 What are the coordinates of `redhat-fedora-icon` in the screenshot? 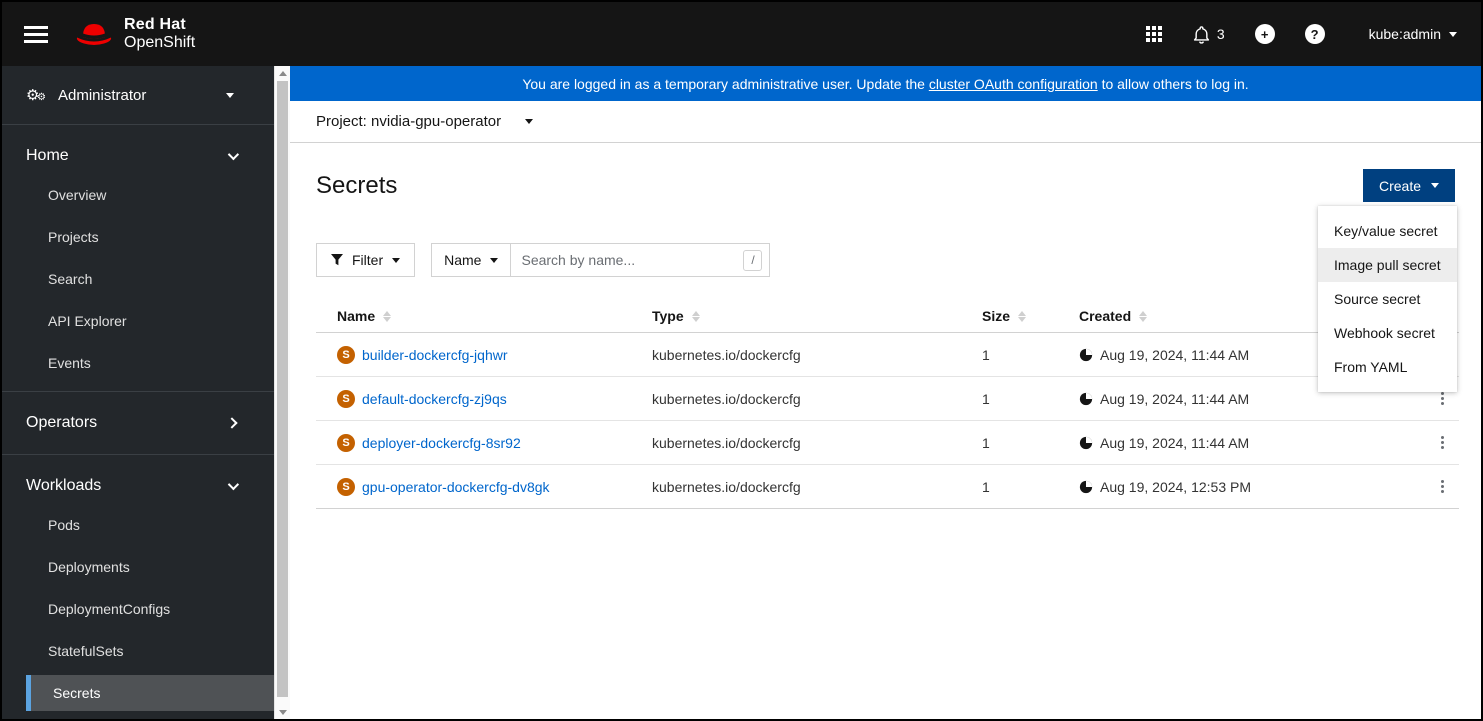 It's located at (94, 34).